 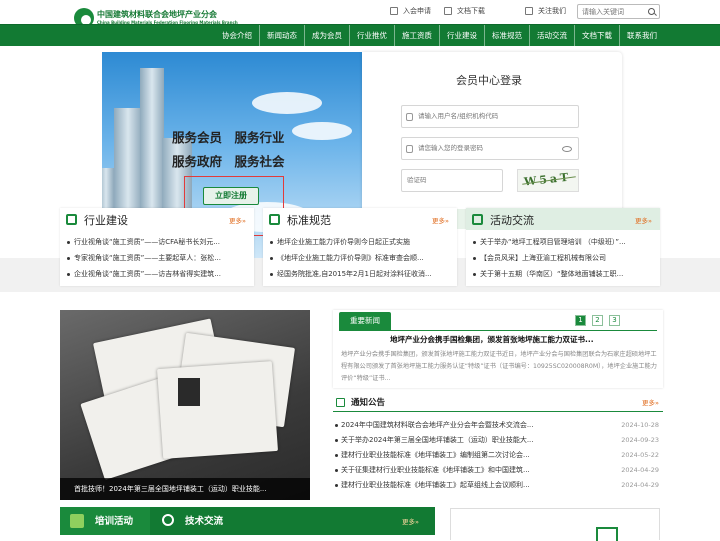 What do you see at coordinates (228, 161) in the screenshot?
I see `slogan-line-2: 服务政府 服务社会` at bounding box center [228, 161].